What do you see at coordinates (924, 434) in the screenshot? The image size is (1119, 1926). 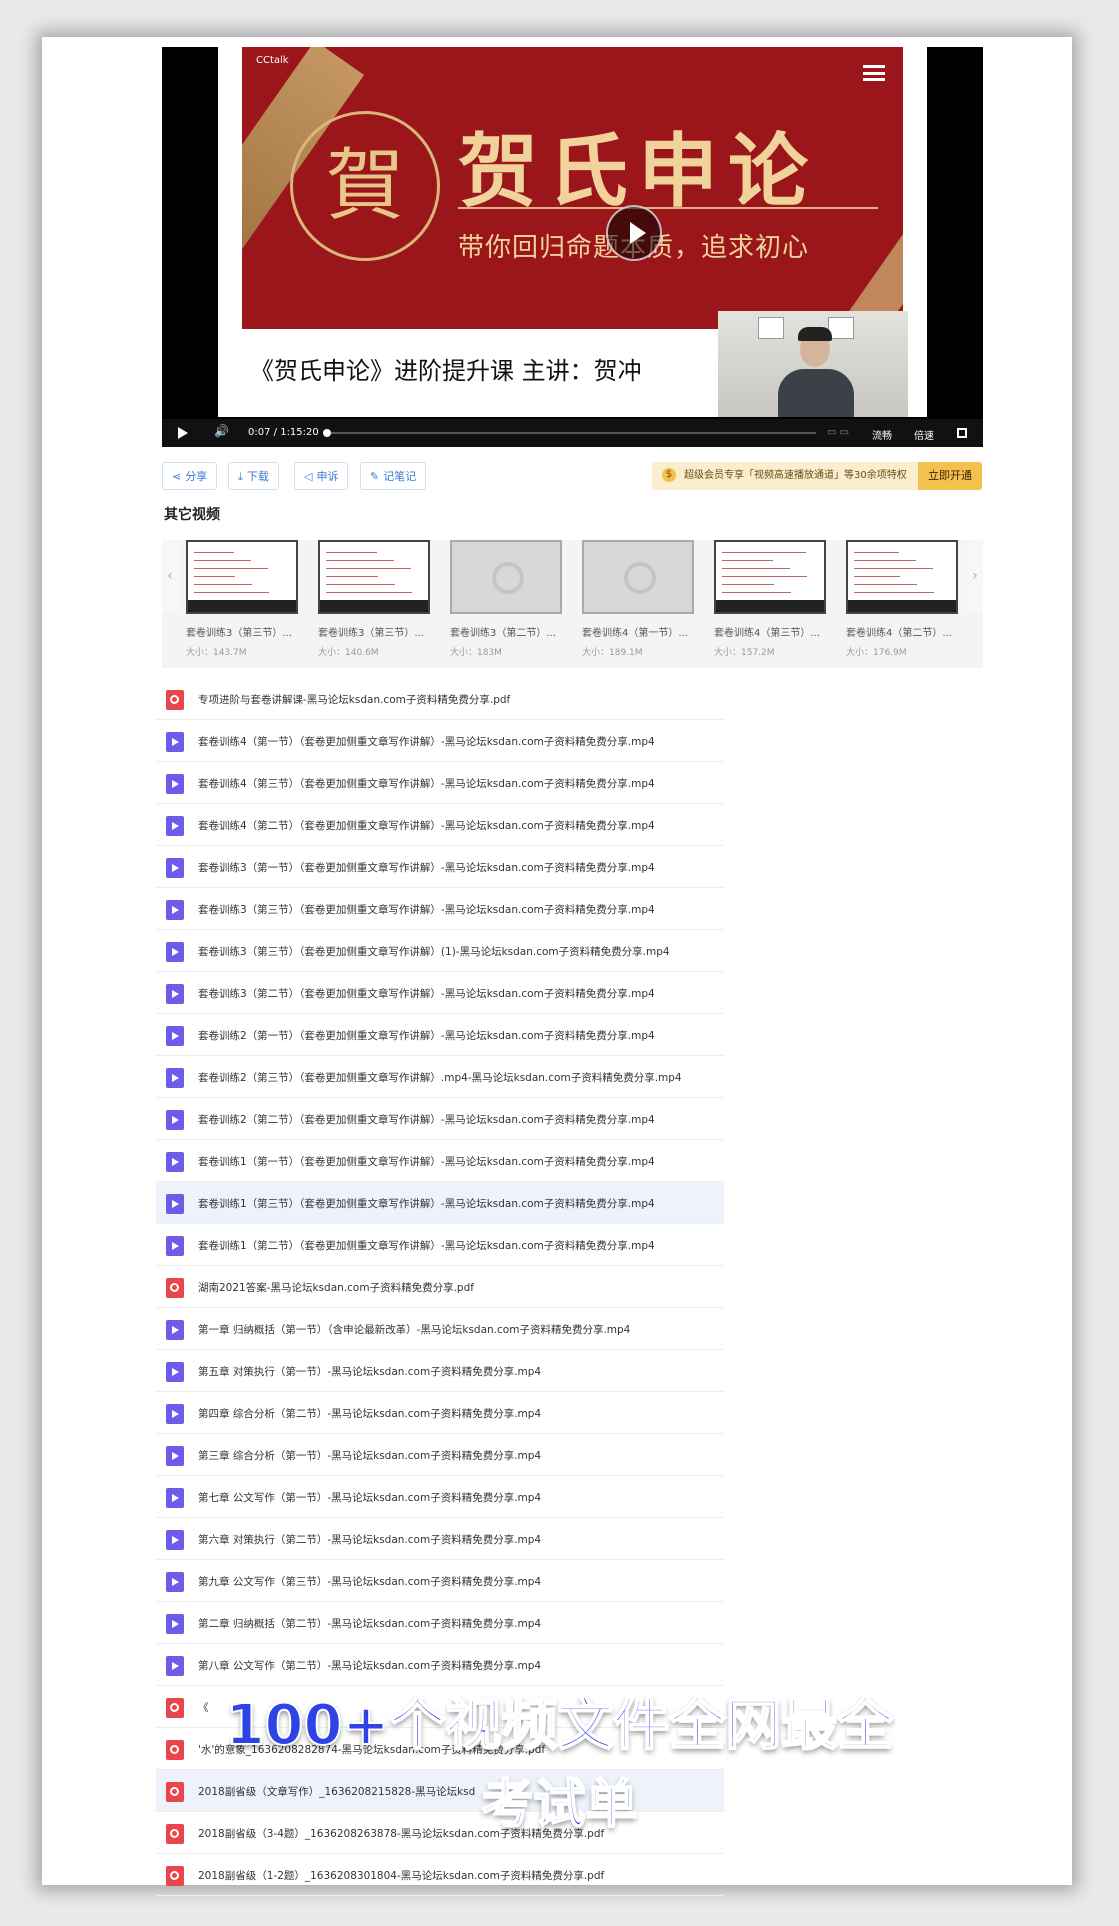 I see `speed-button: 倍速` at bounding box center [924, 434].